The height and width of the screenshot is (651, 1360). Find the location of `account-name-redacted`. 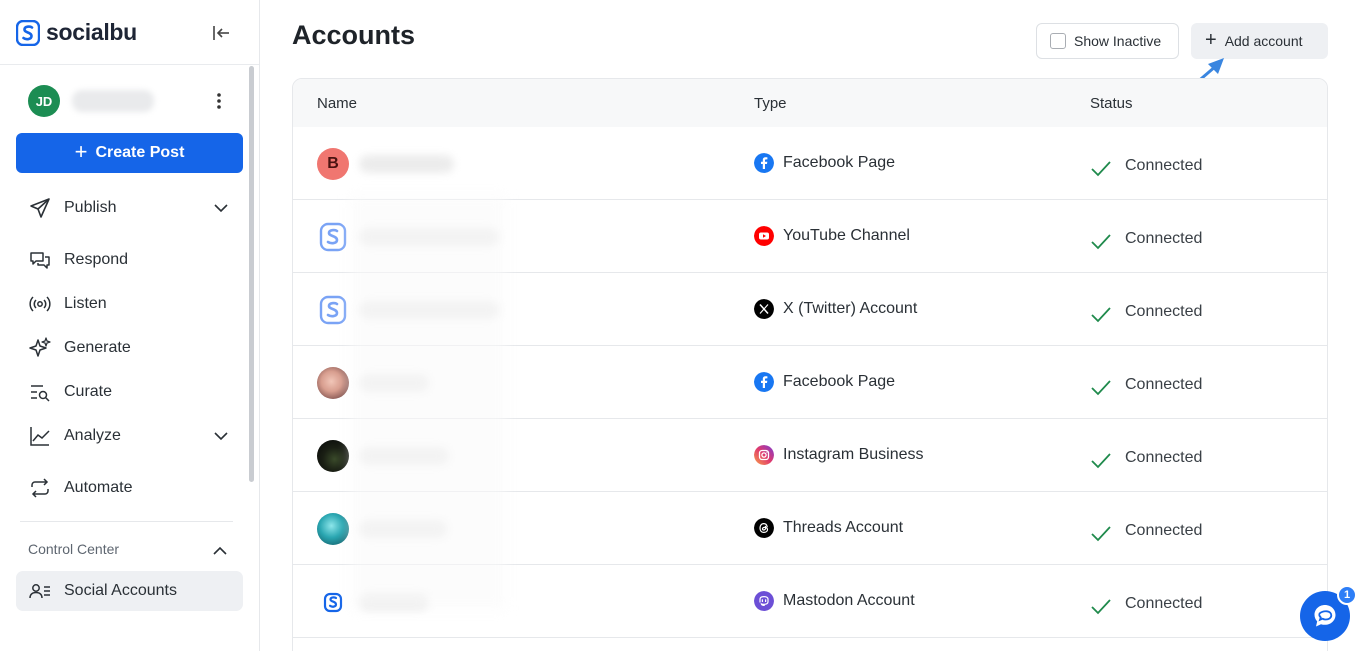

account-name-redacted is located at coordinates (406, 164).